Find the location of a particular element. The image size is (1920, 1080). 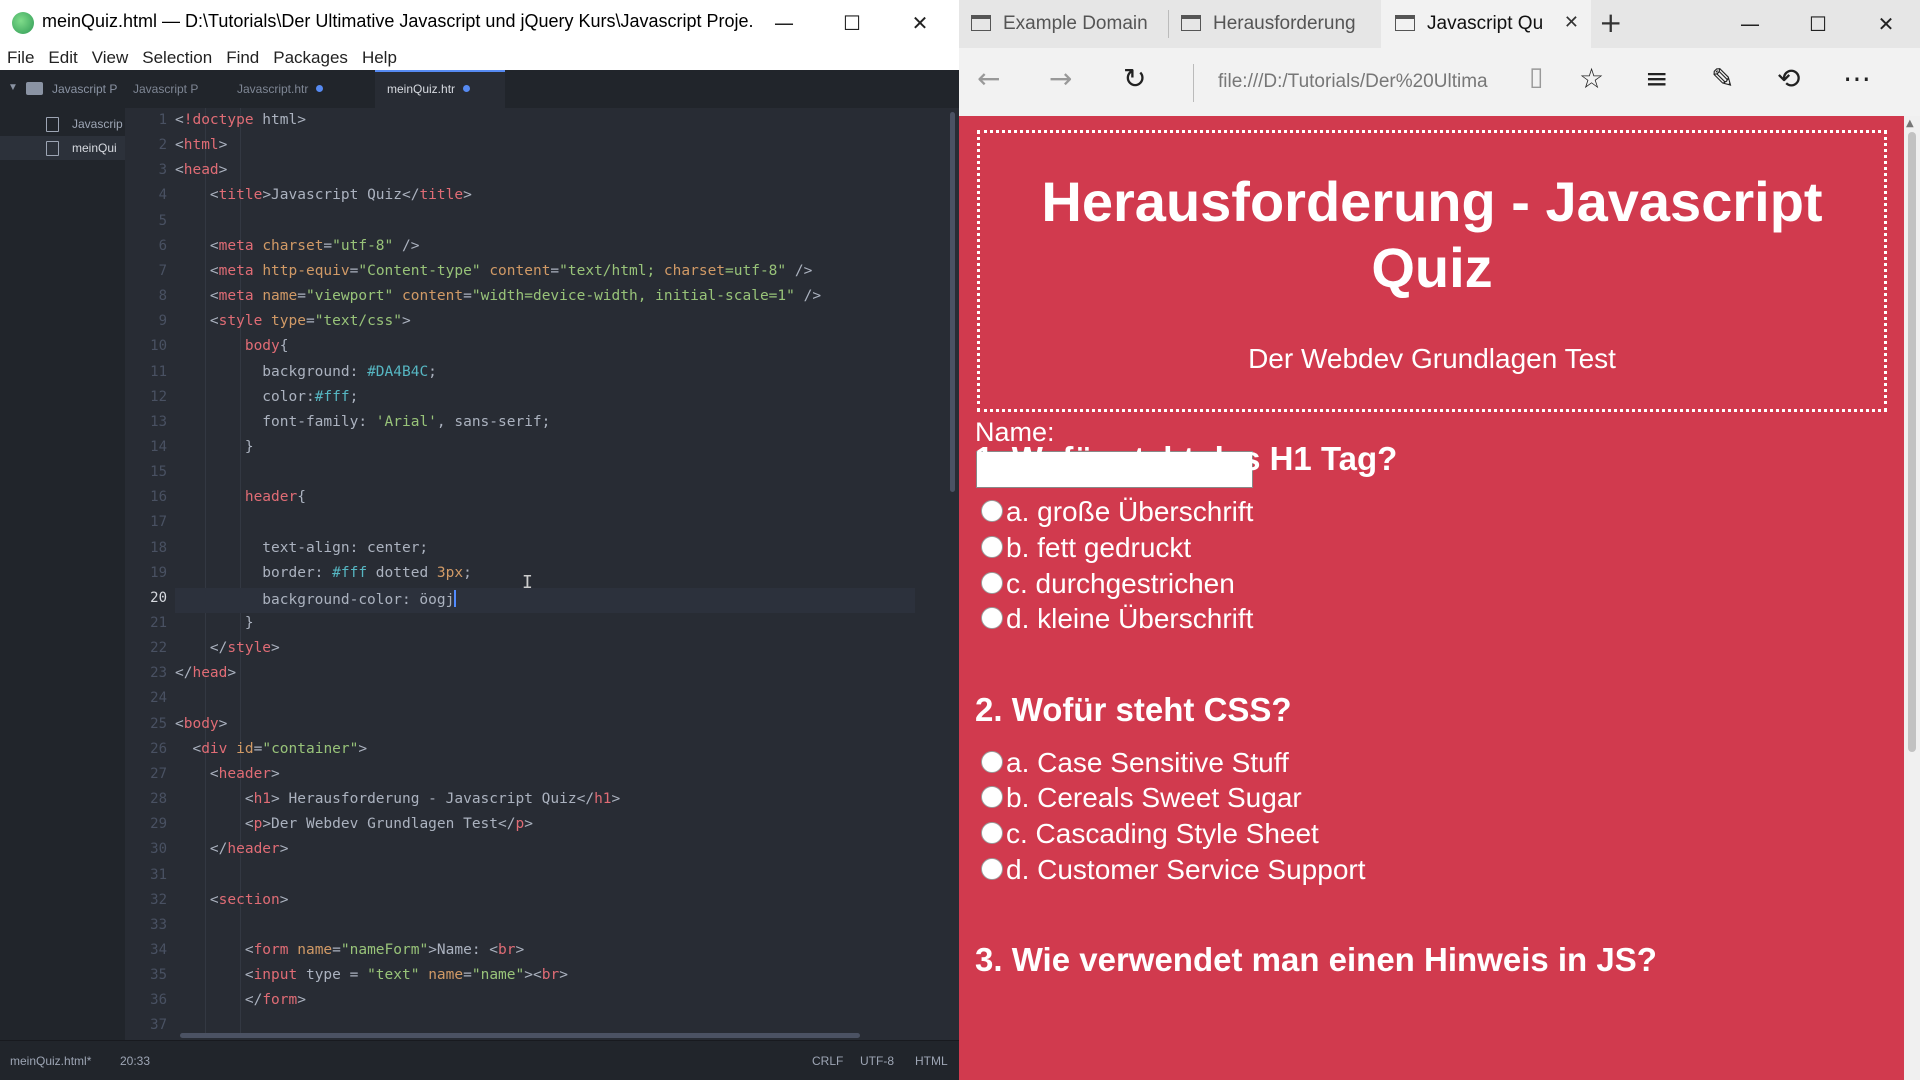

scroll-up-arrow-icon: ▲ is located at coordinates (1910, 123).